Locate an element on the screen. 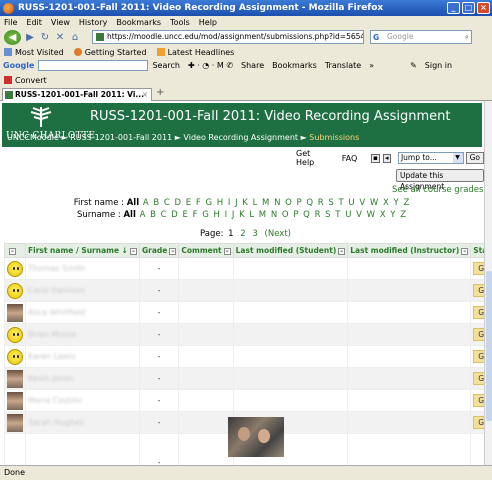 Image resolution: width=492 pixels, height=480 pixels. wrench-icon: ✎ is located at coordinates (413, 65).